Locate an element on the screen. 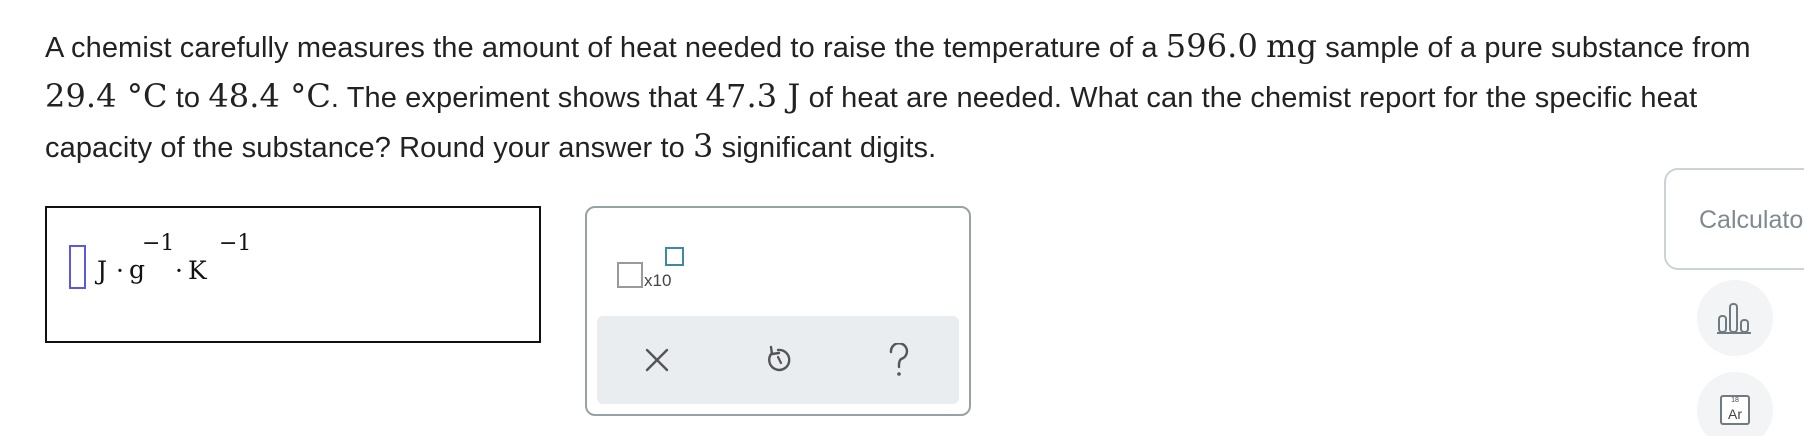 This screenshot has width=1804, height=436. initial-temperature: 29.4 °C is located at coordinates (106, 96).